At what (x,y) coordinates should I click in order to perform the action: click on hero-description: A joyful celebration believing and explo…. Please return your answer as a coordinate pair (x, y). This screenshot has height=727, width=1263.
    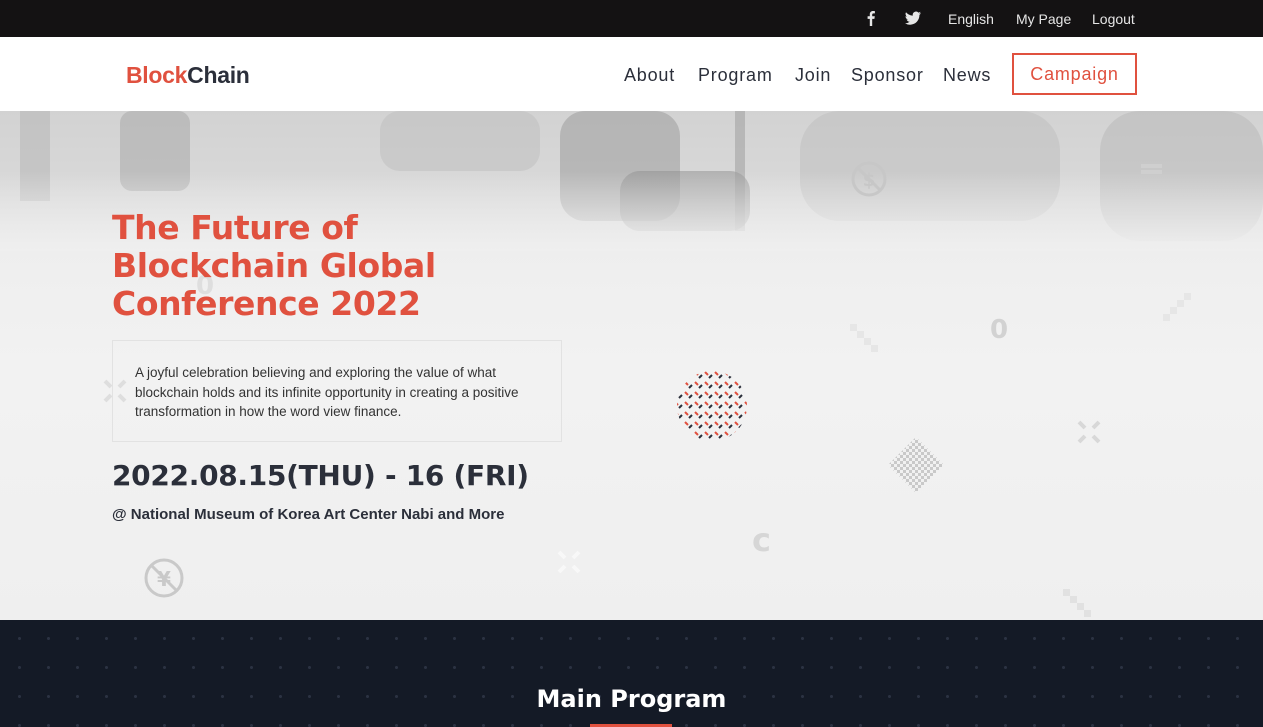
    Looking at the image, I should click on (327, 392).